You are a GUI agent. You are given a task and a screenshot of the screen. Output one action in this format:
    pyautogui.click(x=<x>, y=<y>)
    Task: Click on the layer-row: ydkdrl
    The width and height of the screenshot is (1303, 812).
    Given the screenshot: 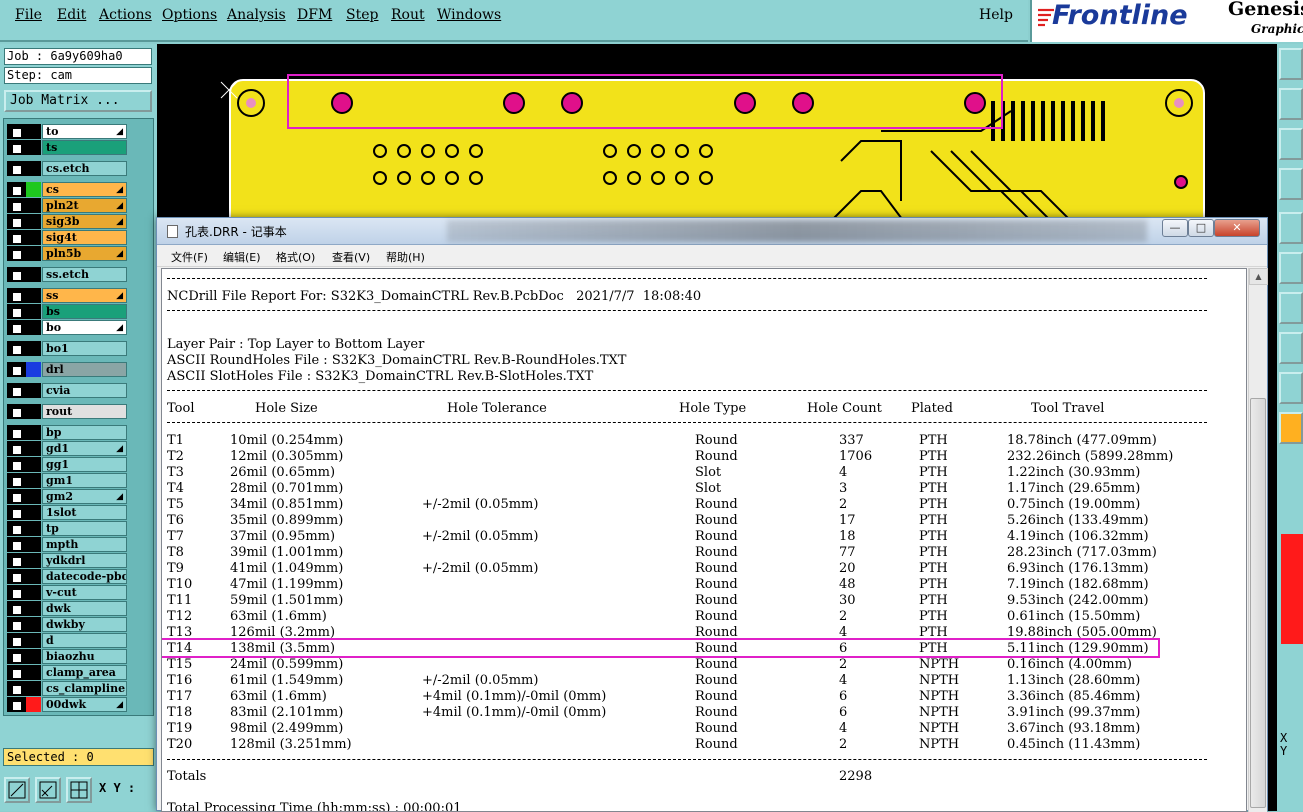 What is the action you would take?
    pyautogui.click(x=67, y=560)
    